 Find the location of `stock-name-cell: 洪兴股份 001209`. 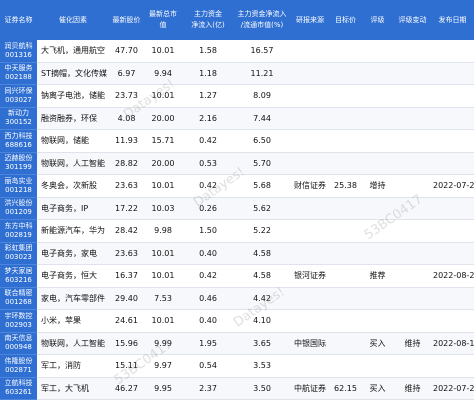

stock-name-cell: 洪兴股份 001209 is located at coordinates (18, 208).